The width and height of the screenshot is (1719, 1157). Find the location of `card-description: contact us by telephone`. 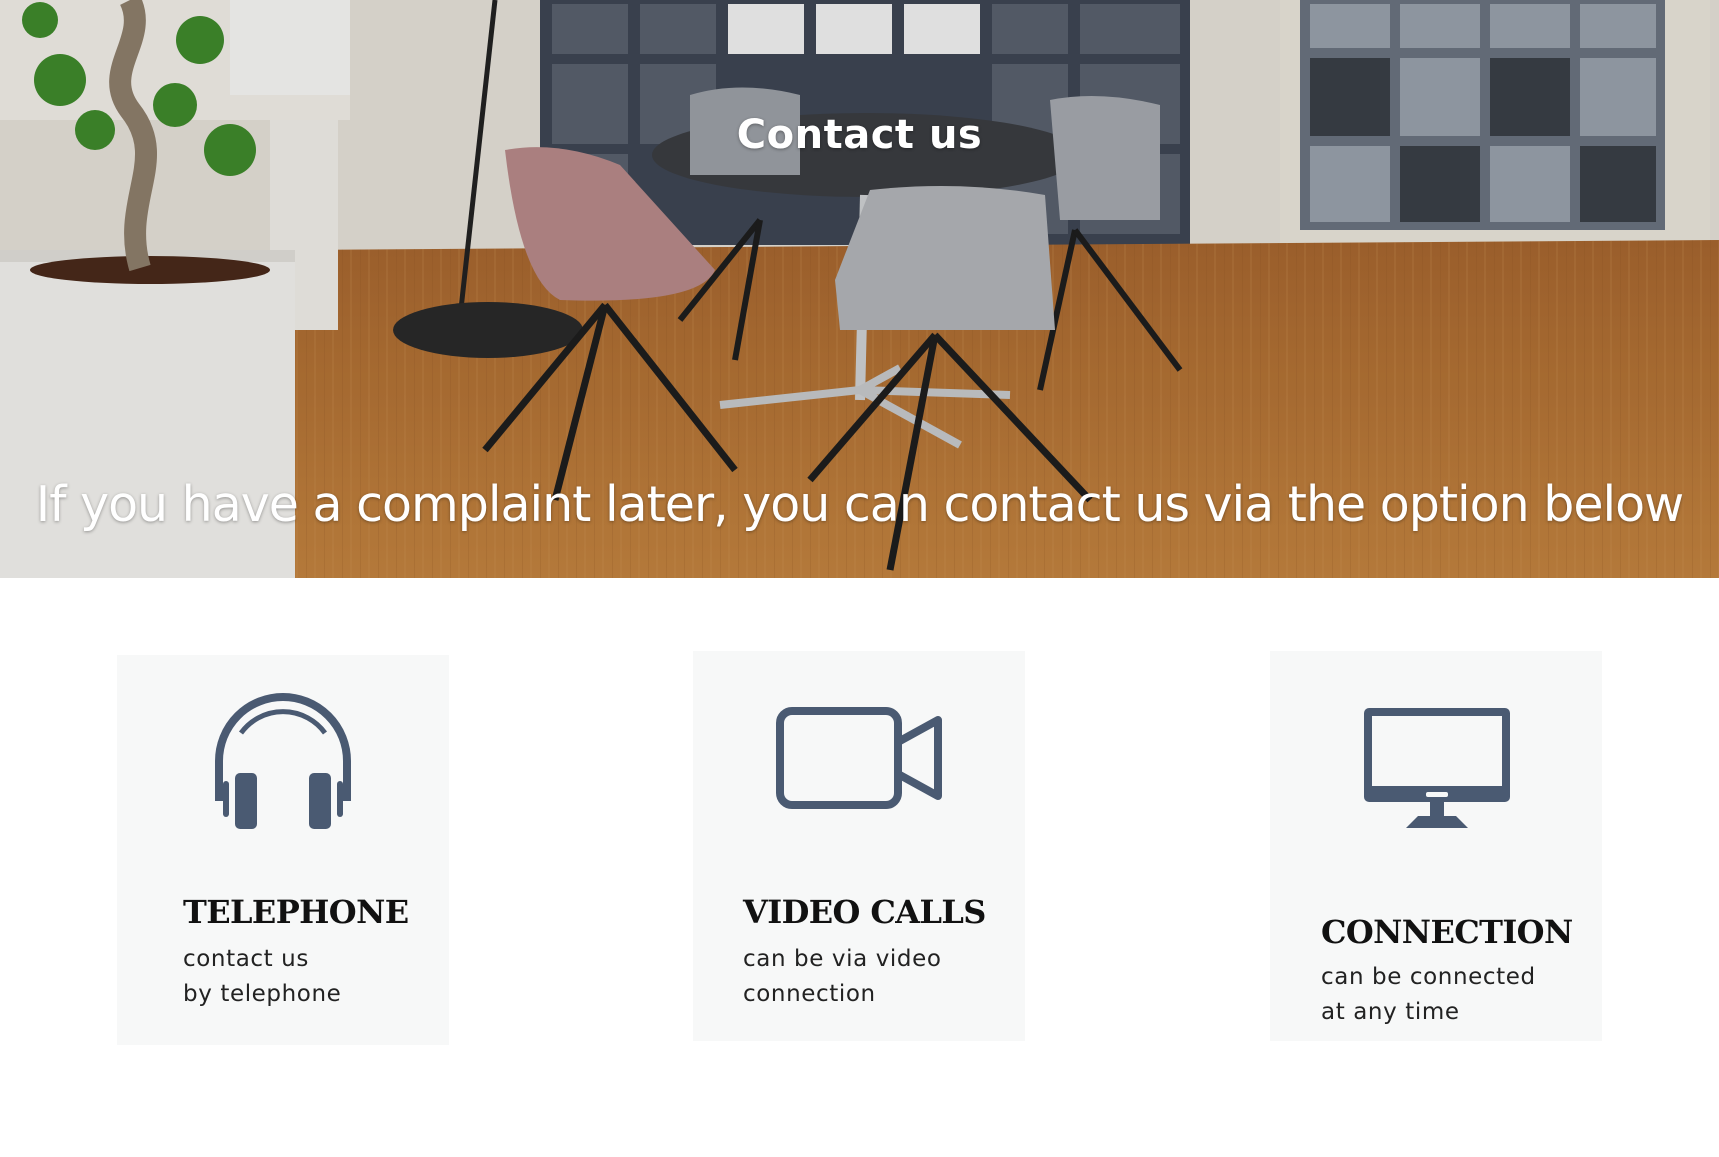

card-description: contact us by telephone is located at coordinates (262, 976).